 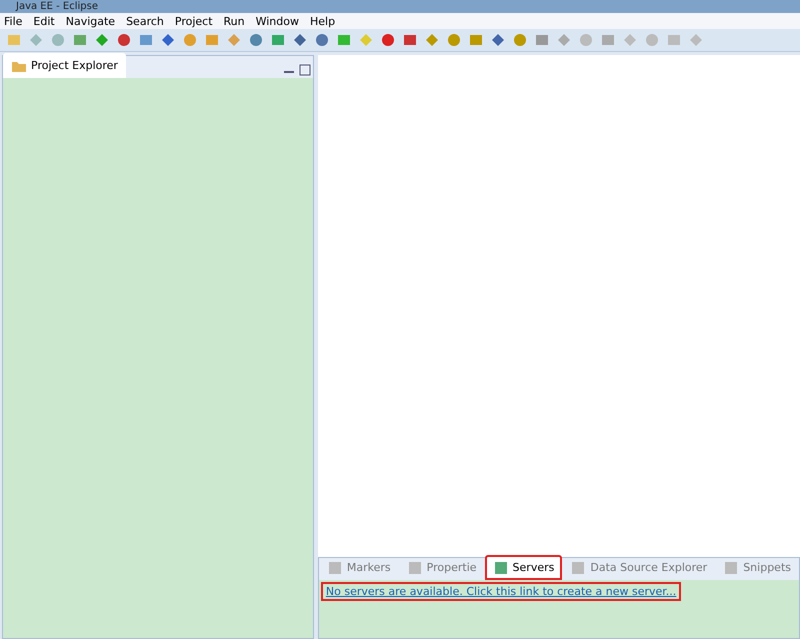 What do you see at coordinates (234, 21) in the screenshot?
I see `menu-item: Run` at bounding box center [234, 21].